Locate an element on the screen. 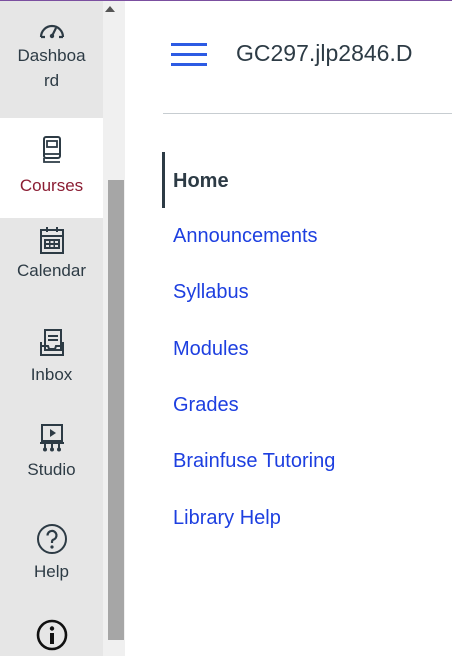 This screenshot has width=452, height=656. global-nav-help: Help is located at coordinates (51, 563).